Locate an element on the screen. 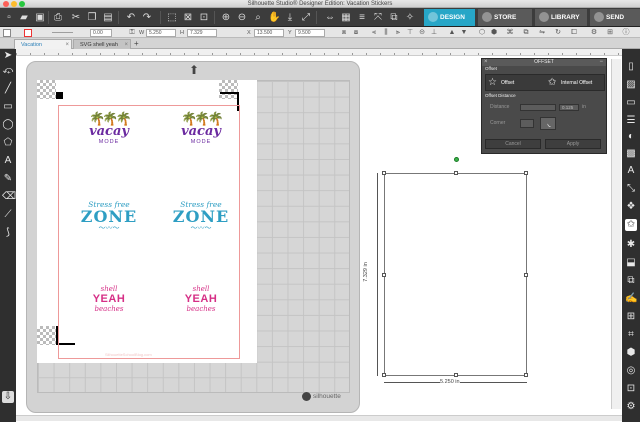  align-bottom-icon: ⊥ is located at coordinates (434, 33).